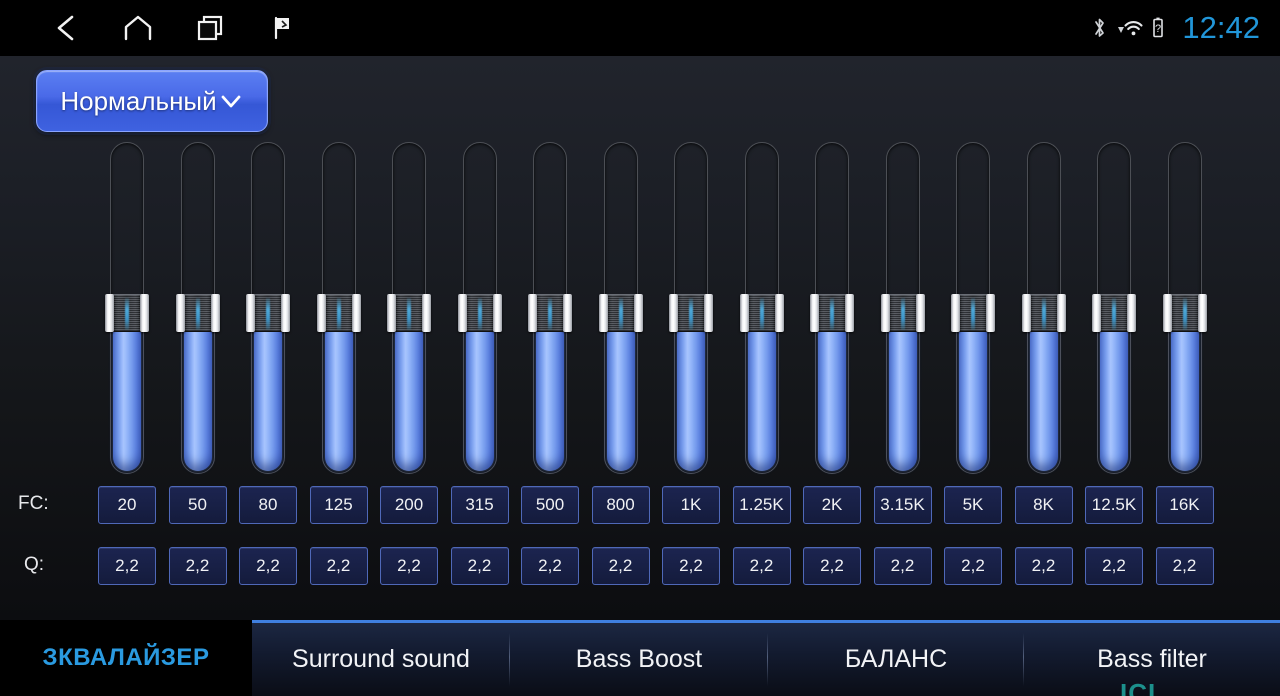 The height and width of the screenshot is (696, 1280). Describe the element at coordinates (761, 505) in the screenshot. I see `fc-value-cell: 1.25K` at that location.